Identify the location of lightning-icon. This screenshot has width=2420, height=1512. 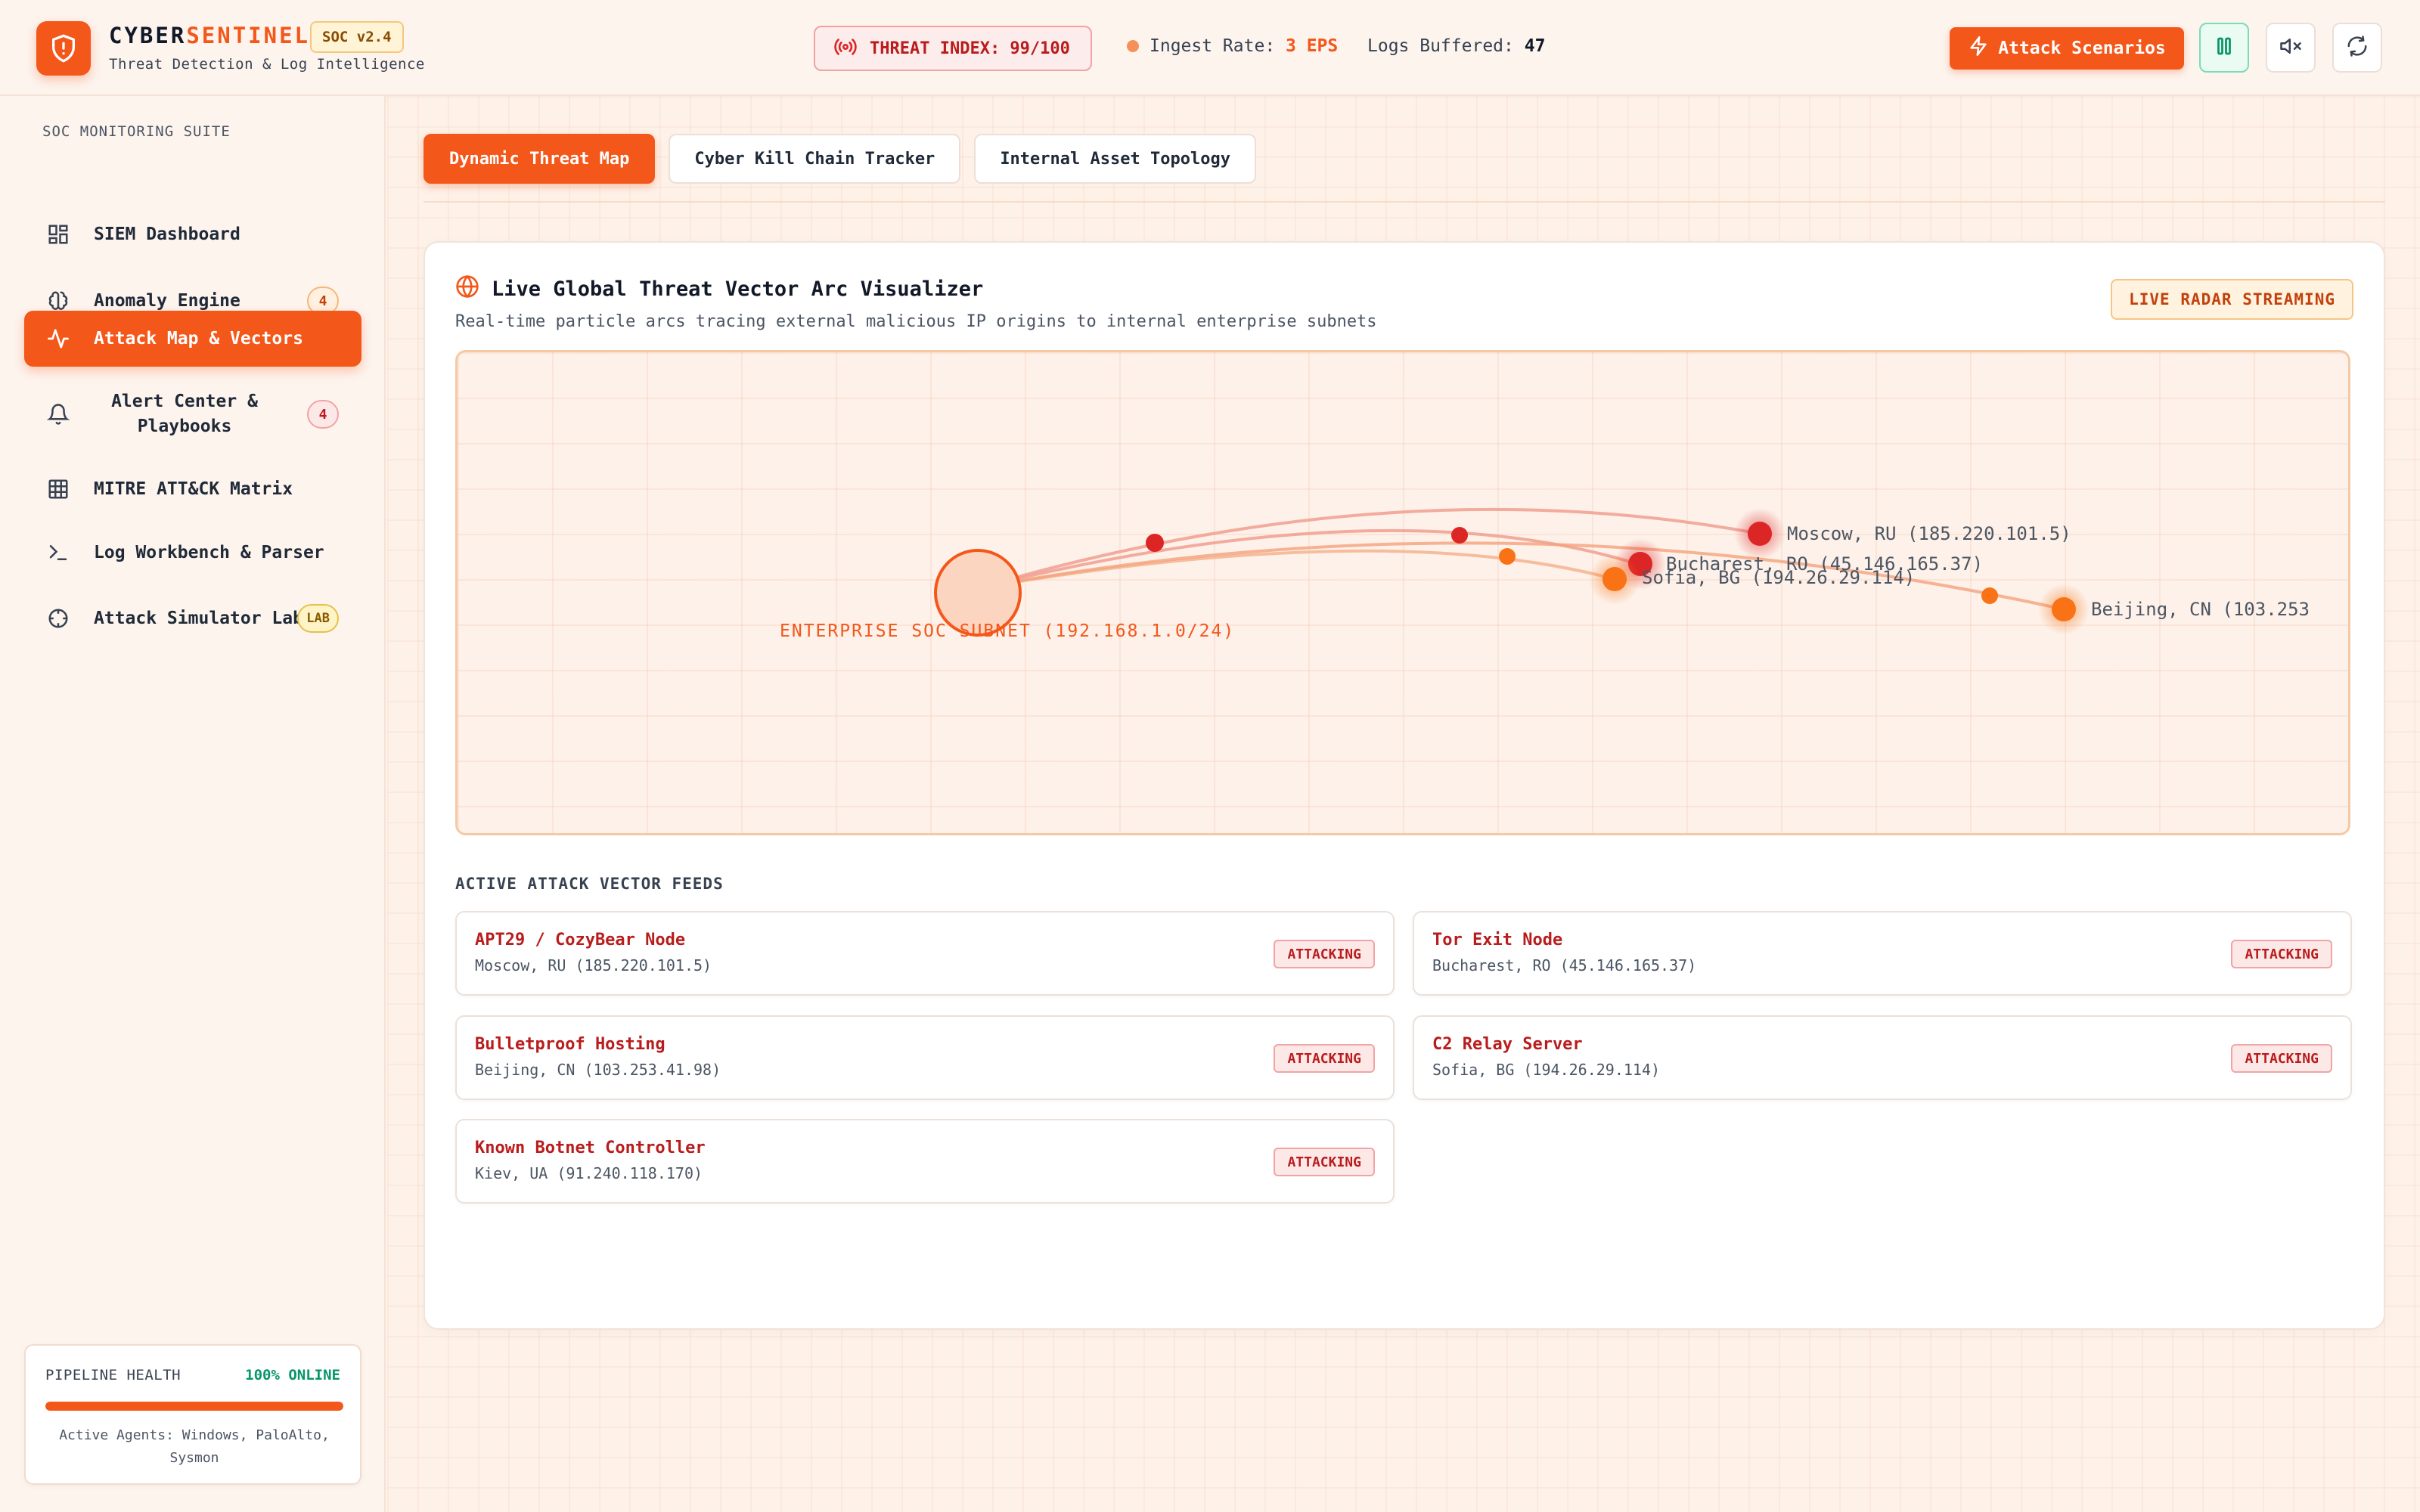
(1978, 48).